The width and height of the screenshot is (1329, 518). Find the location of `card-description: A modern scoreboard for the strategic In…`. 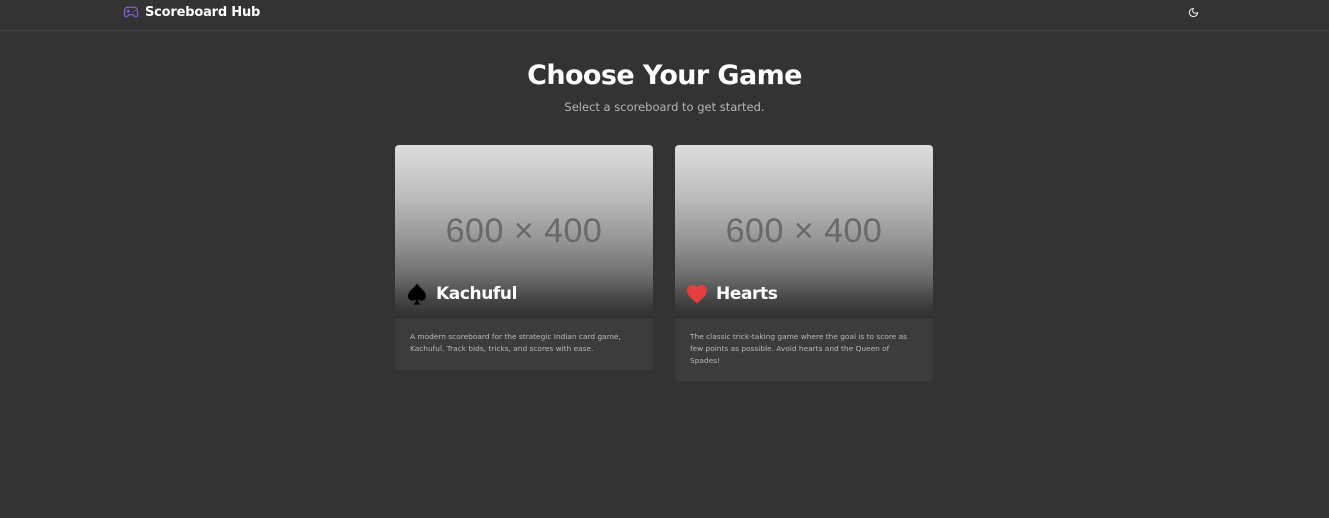

card-description: A modern scoreboard for the strategic In… is located at coordinates (515, 342).